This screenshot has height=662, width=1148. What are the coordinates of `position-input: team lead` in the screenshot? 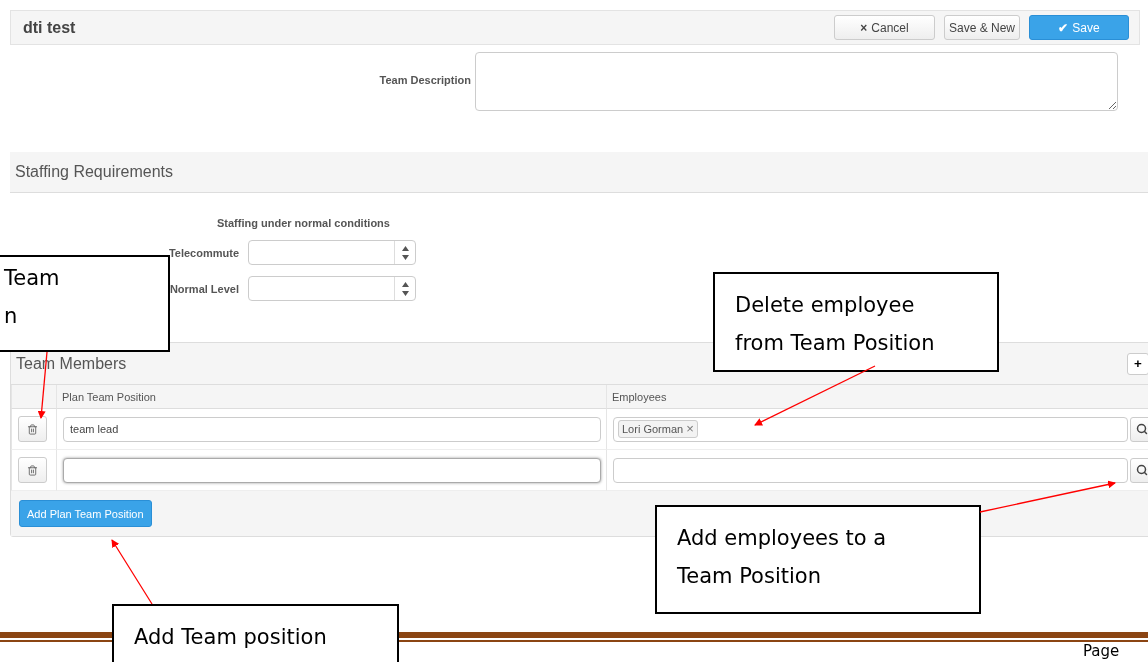 It's located at (332, 429).